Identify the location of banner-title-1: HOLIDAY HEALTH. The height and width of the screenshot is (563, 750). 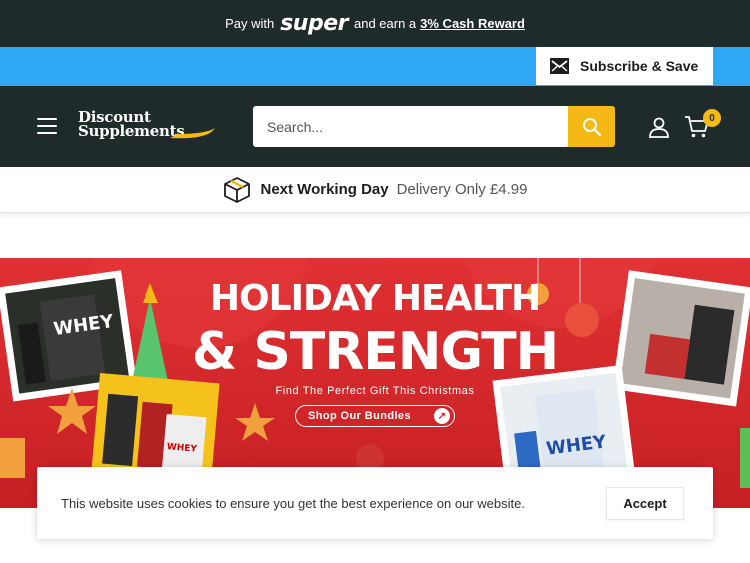
(375, 298).